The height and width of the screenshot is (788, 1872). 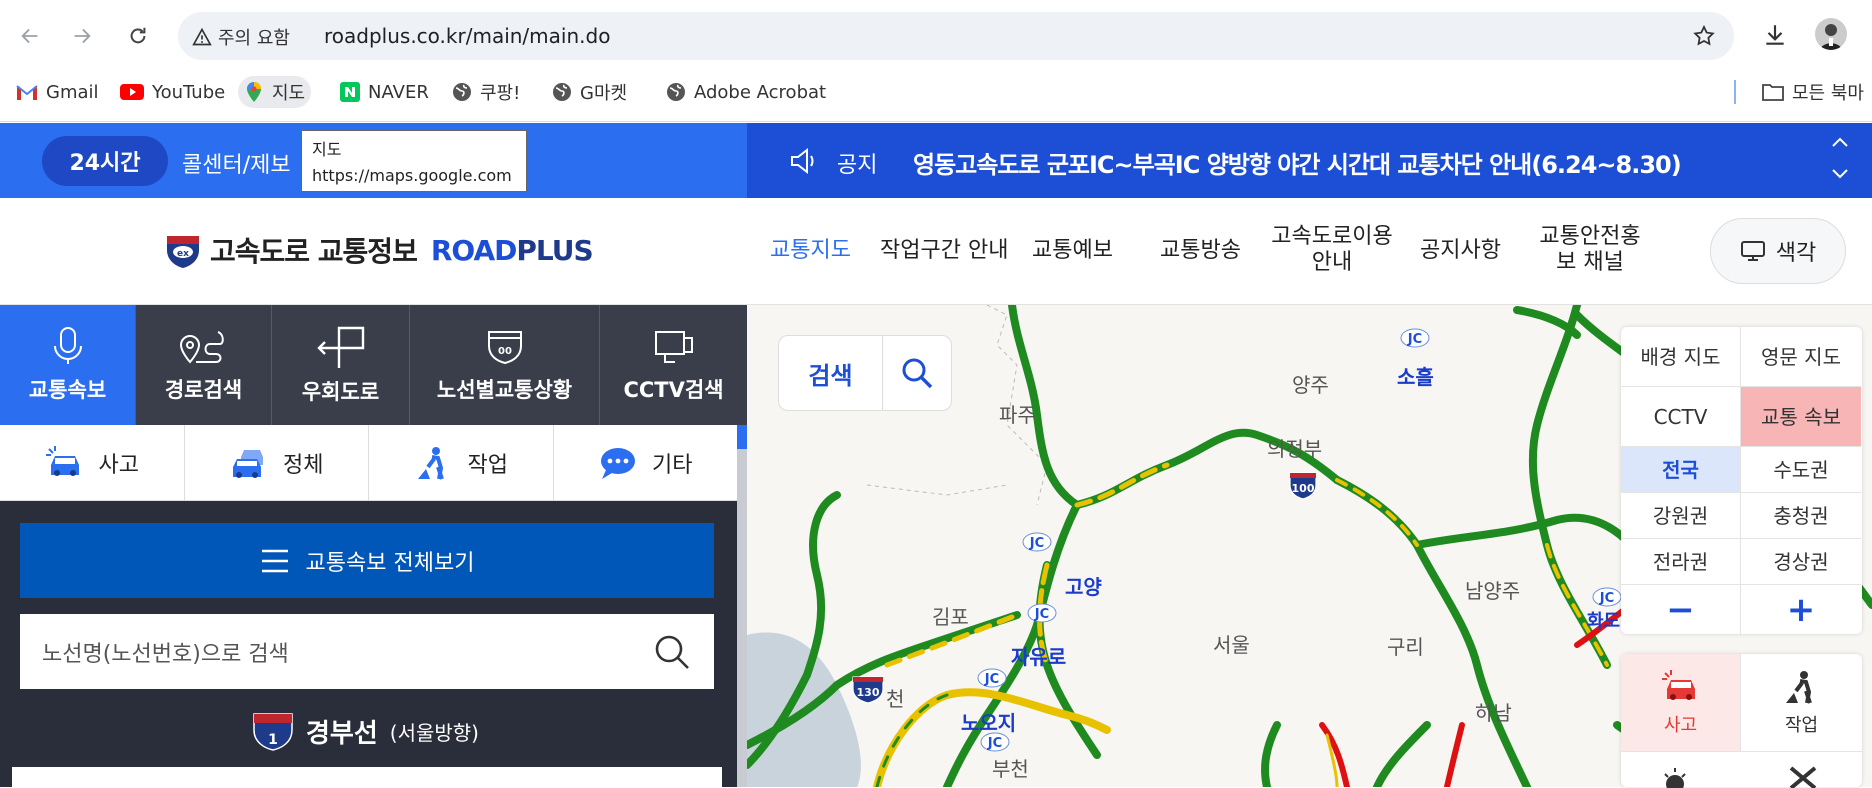 I want to click on bookmark-gmail: Gmail, so click(x=57, y=92).